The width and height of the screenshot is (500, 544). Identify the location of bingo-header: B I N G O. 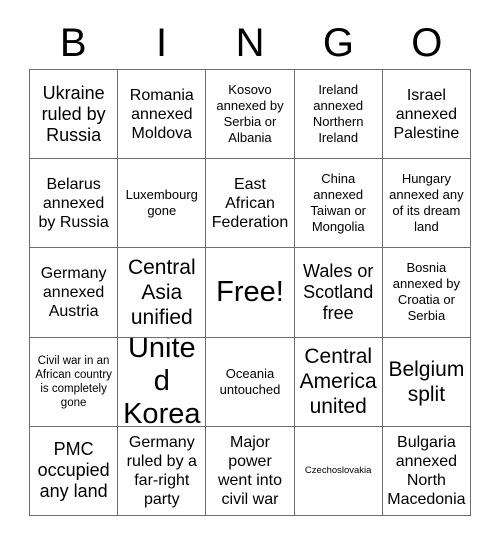
(250, 43).